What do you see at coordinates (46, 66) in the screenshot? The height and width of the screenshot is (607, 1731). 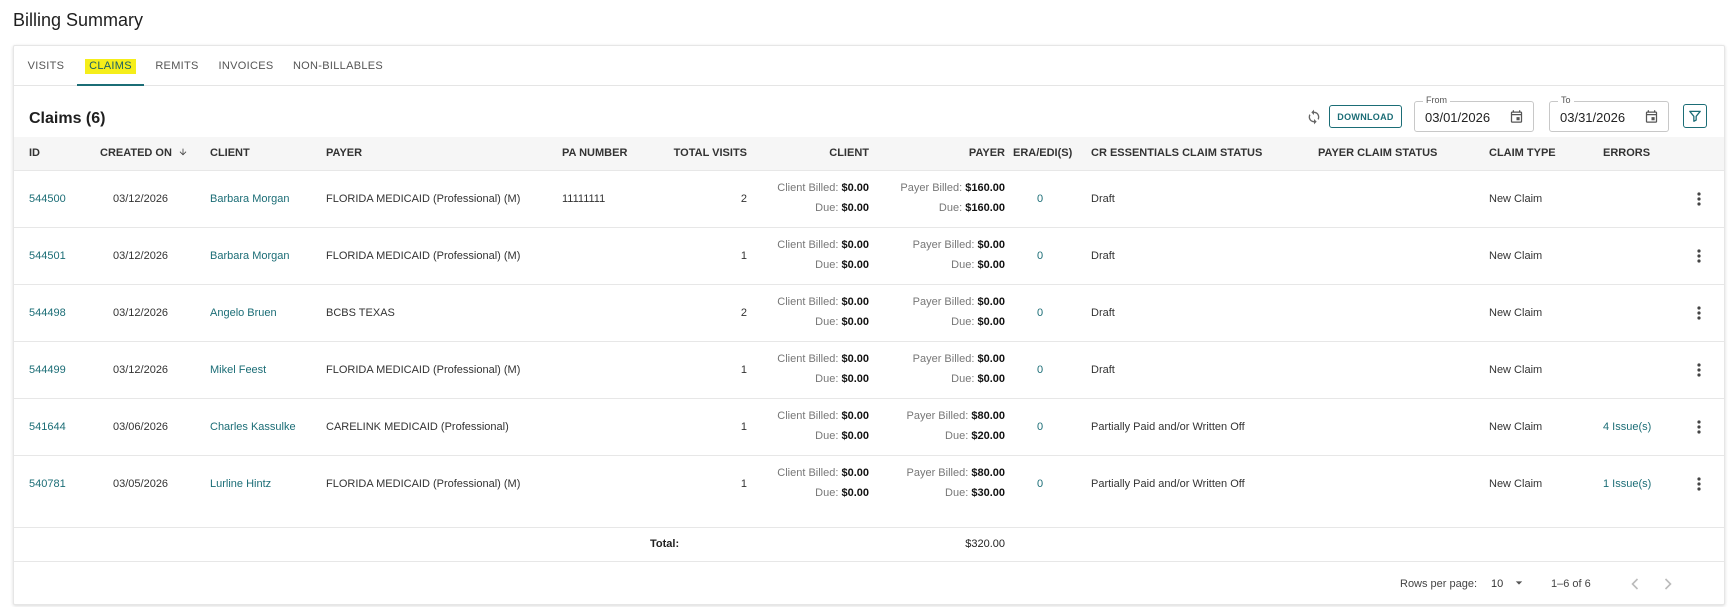 I see `tab-visits: VISITS` at bounding box center [46, 66].